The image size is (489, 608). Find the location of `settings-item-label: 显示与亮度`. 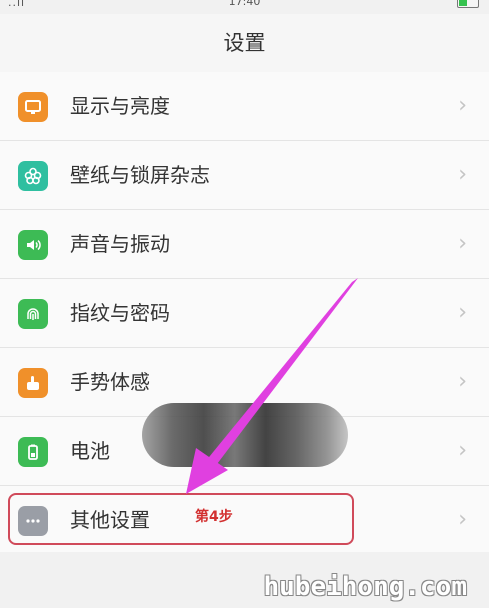

settings-item-label: 显示与亮度 is located at coordinates (120, 106).